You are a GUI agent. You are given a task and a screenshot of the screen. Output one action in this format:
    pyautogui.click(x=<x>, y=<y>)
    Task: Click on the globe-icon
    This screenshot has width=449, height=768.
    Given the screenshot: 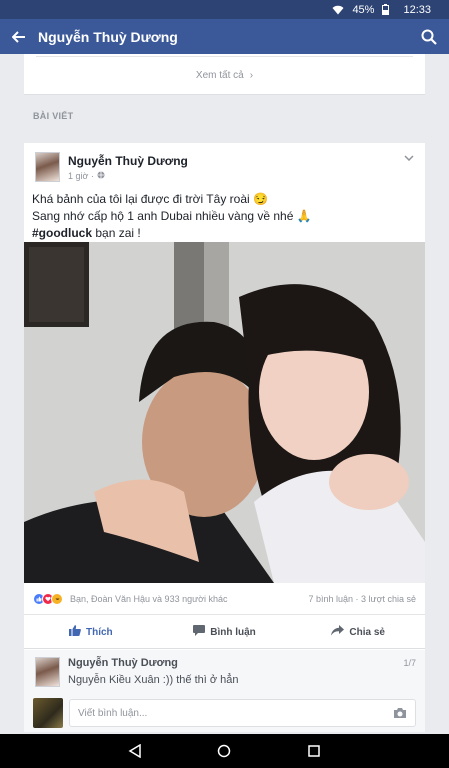 What is the action you would take?
    pyautogui.click(x=101, y=176)
    